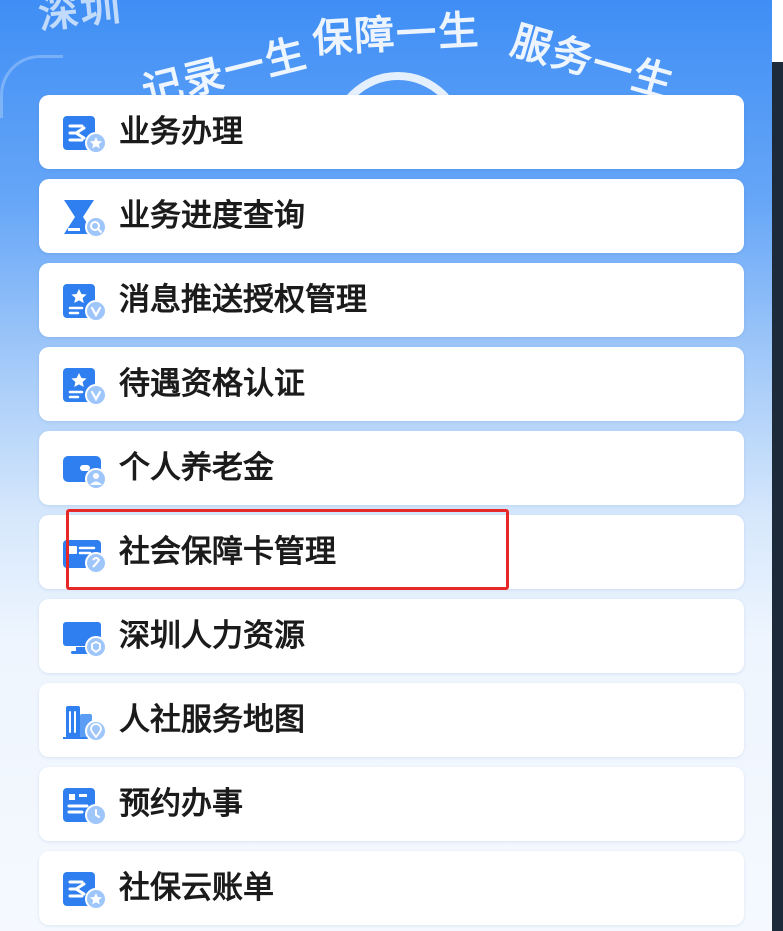 This screenshot has width=783, height=931. I want to click on menu-item-appointment: 预约办事, so click(391, 804).